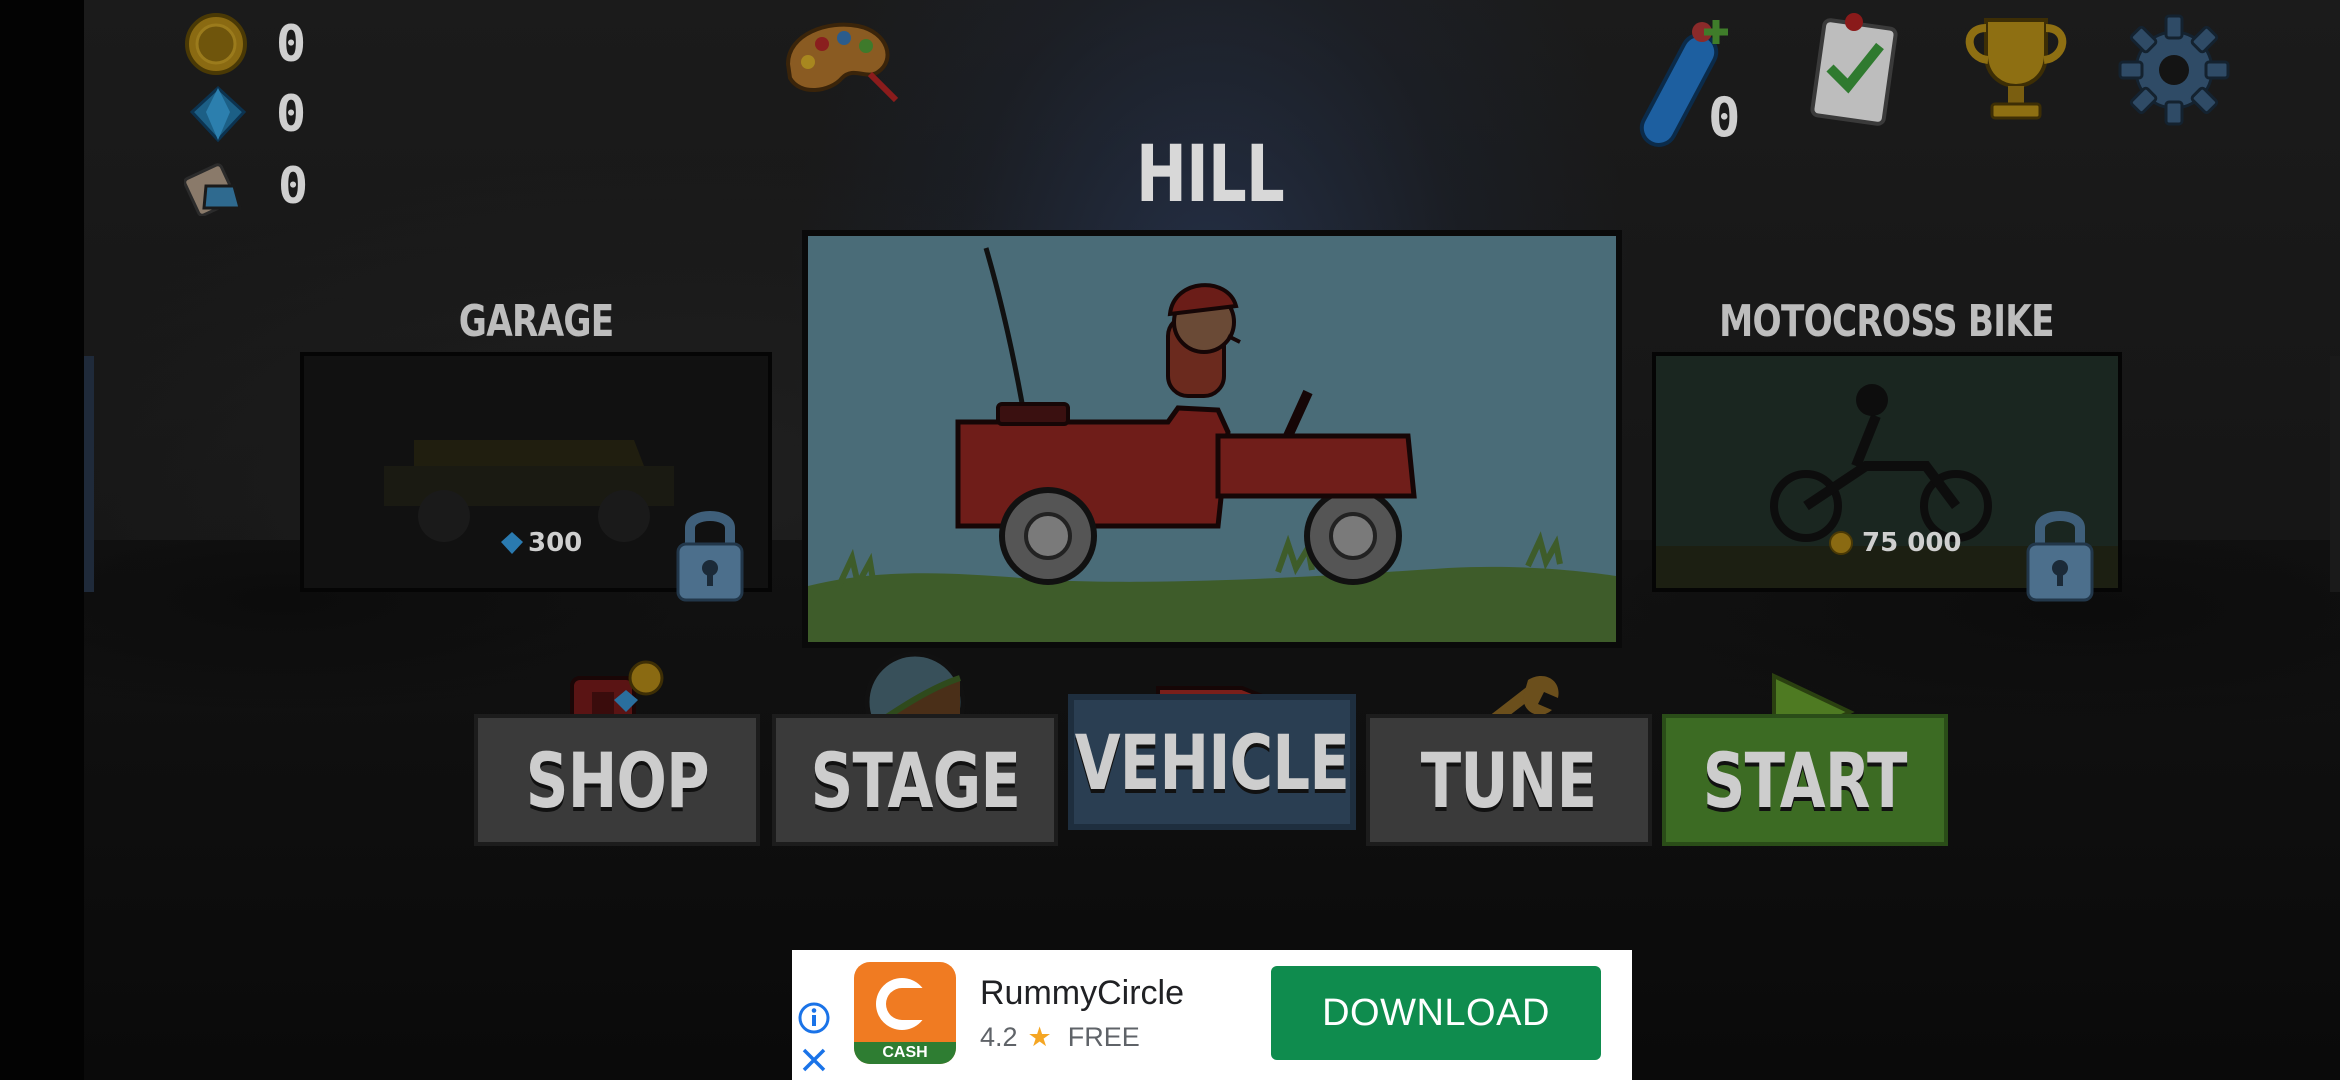  I want to click on daily-challenges-button, so click(1854, 71).